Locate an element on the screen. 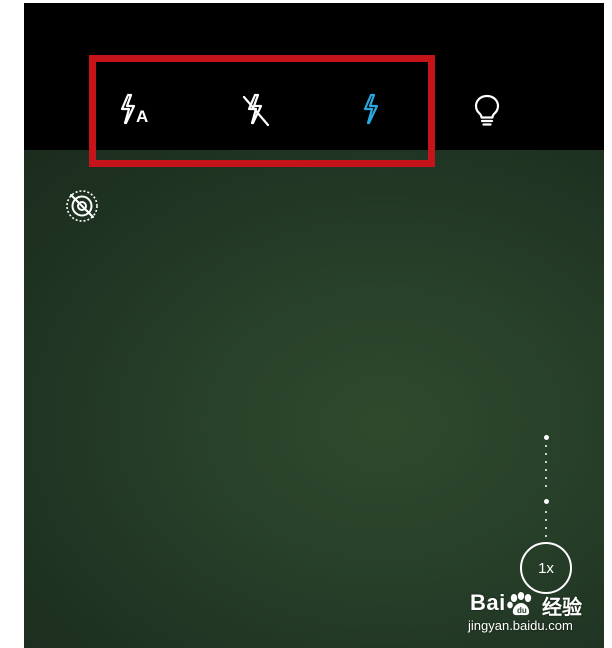 This screenshot has height=648, width=612. svg-text: du is located at coordinates (522, 610).